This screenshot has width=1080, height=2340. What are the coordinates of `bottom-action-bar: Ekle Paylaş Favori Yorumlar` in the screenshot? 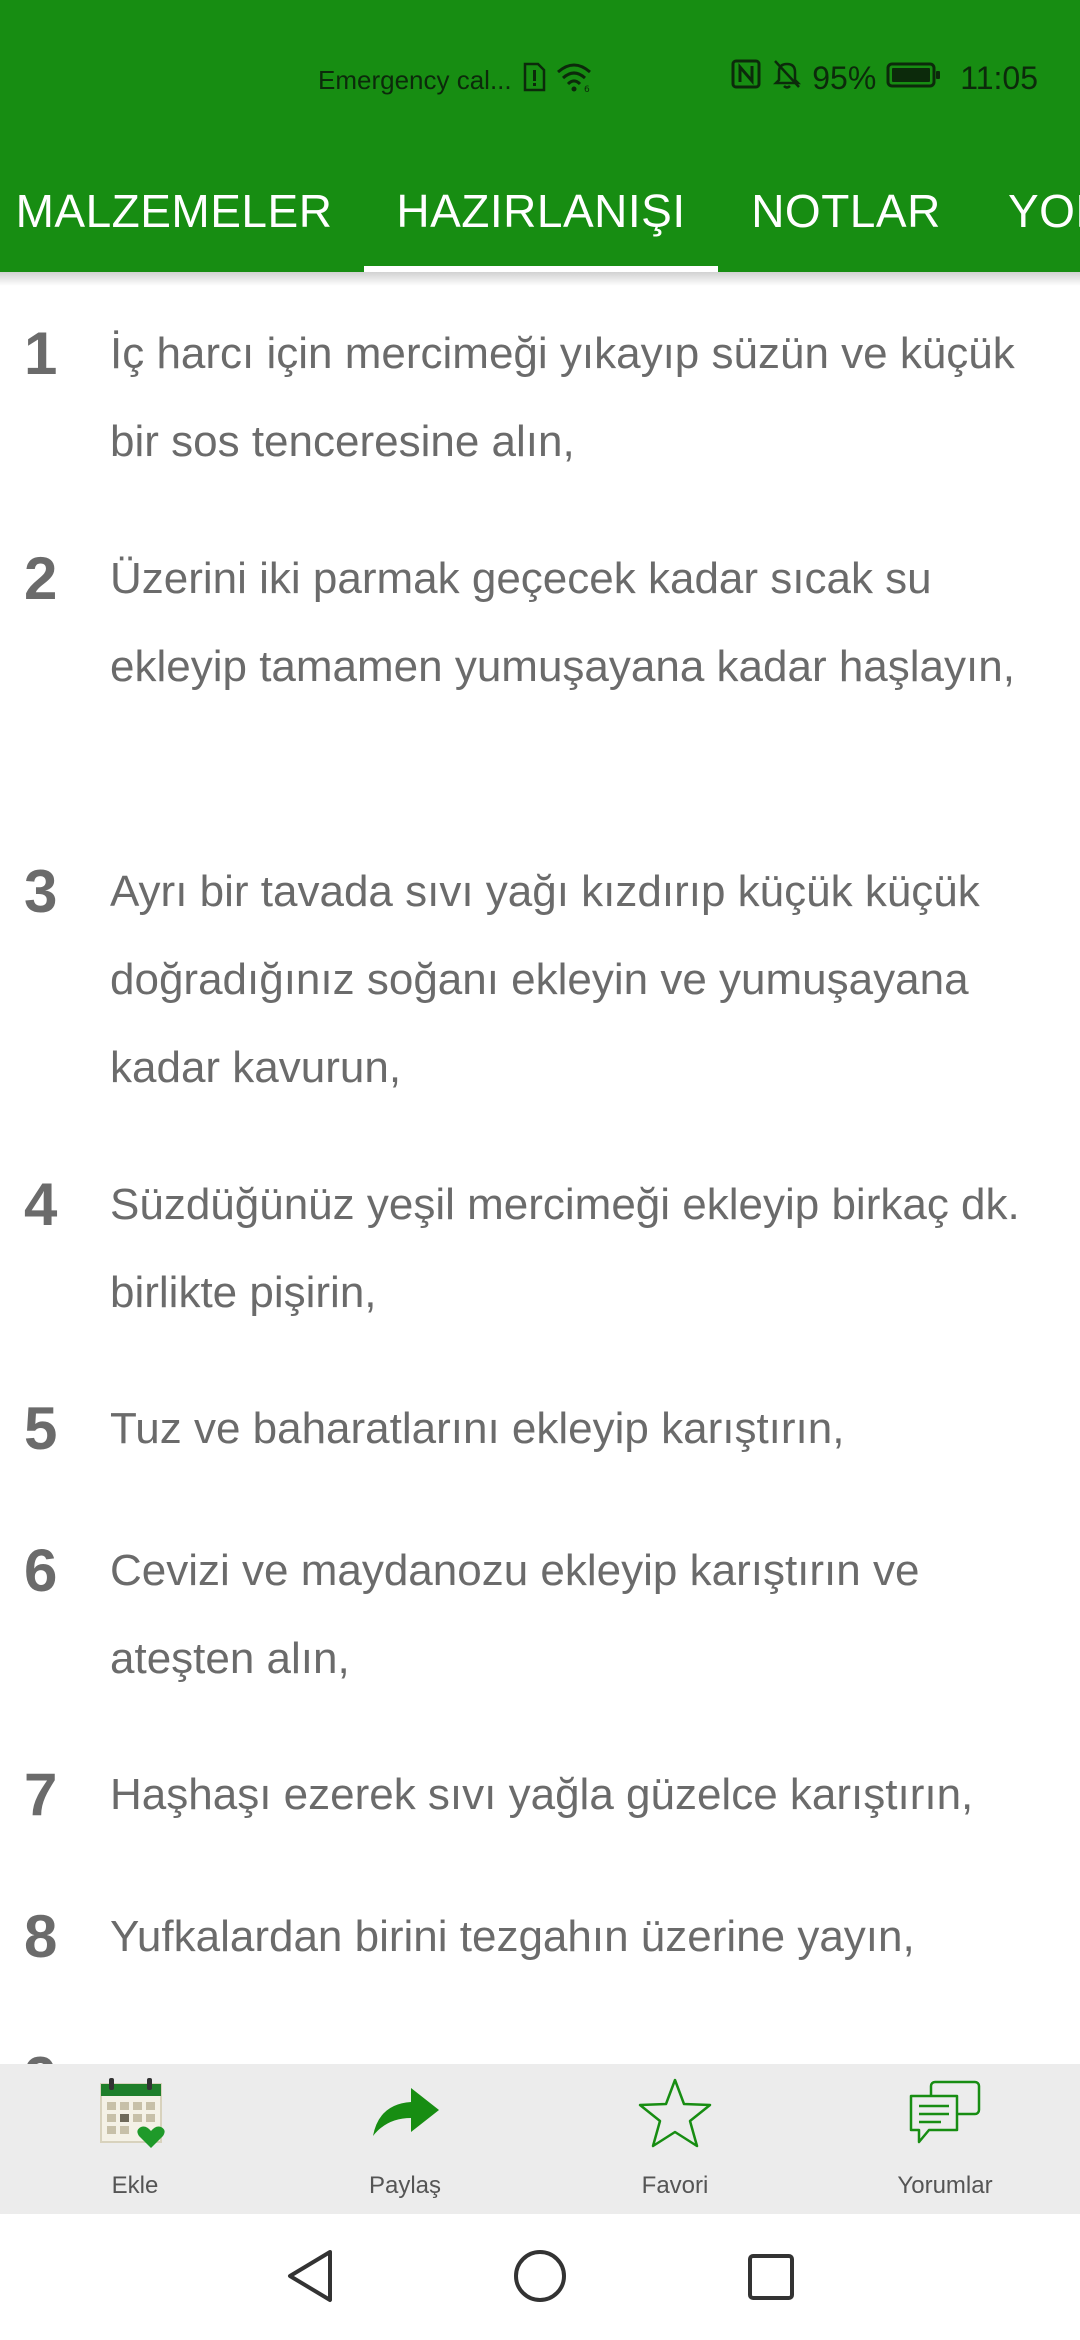 It's located at (540, 2139).